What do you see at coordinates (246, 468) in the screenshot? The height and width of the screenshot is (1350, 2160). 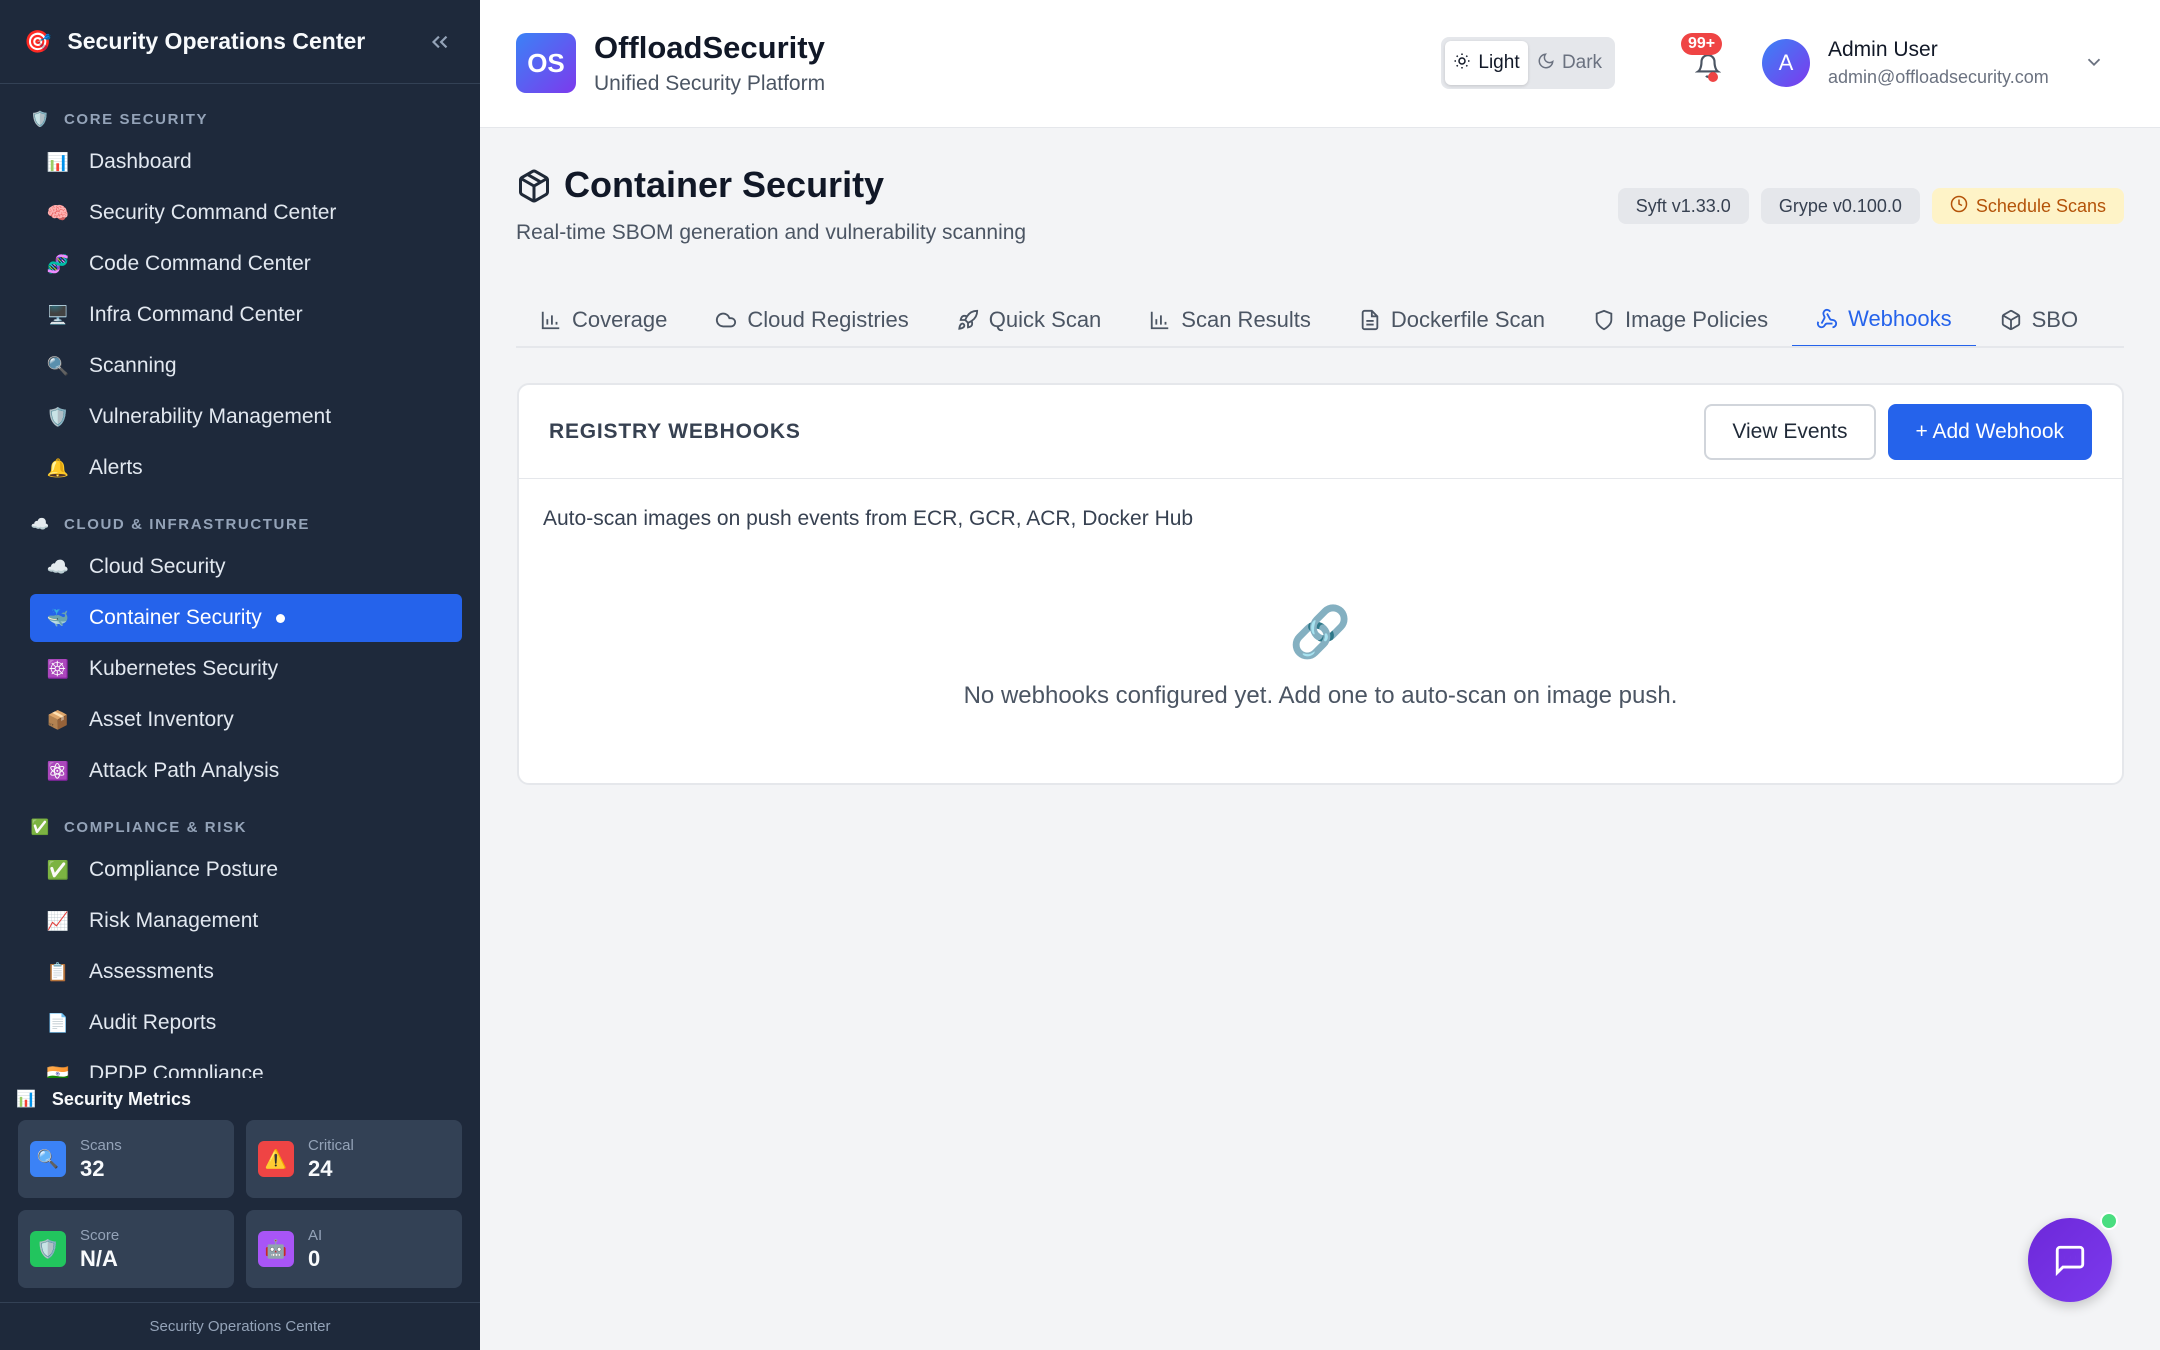 I see `sidebar-item-alerts: 🔔 Alerts` at bounding box center [246, 468].